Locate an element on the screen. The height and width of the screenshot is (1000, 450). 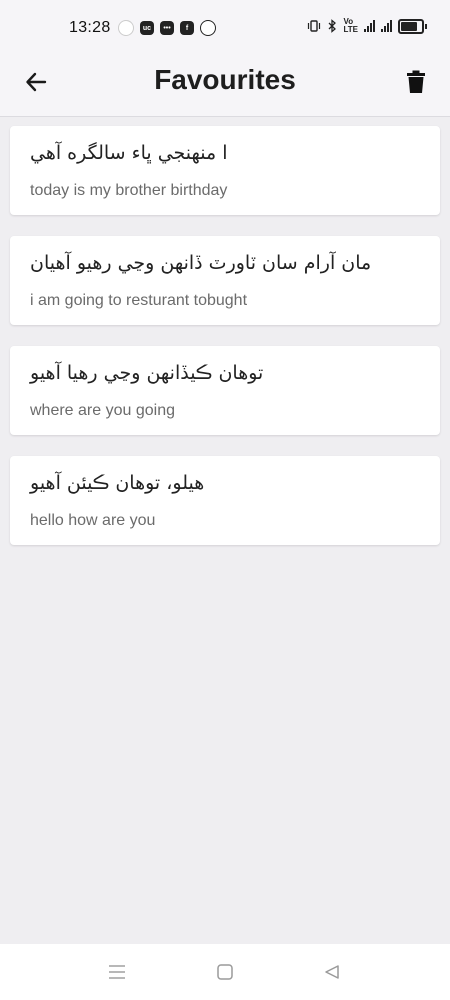
trash-icon is located at coordinates (416, 81).